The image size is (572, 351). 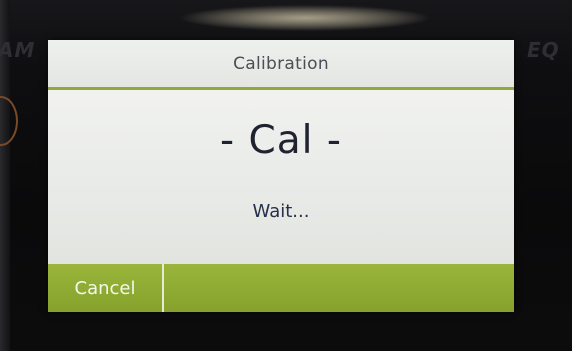 What do you see at coordinates (18, 50) in the screenshot?
I see `background-left-label: AM` at bounding box center [18, 50].